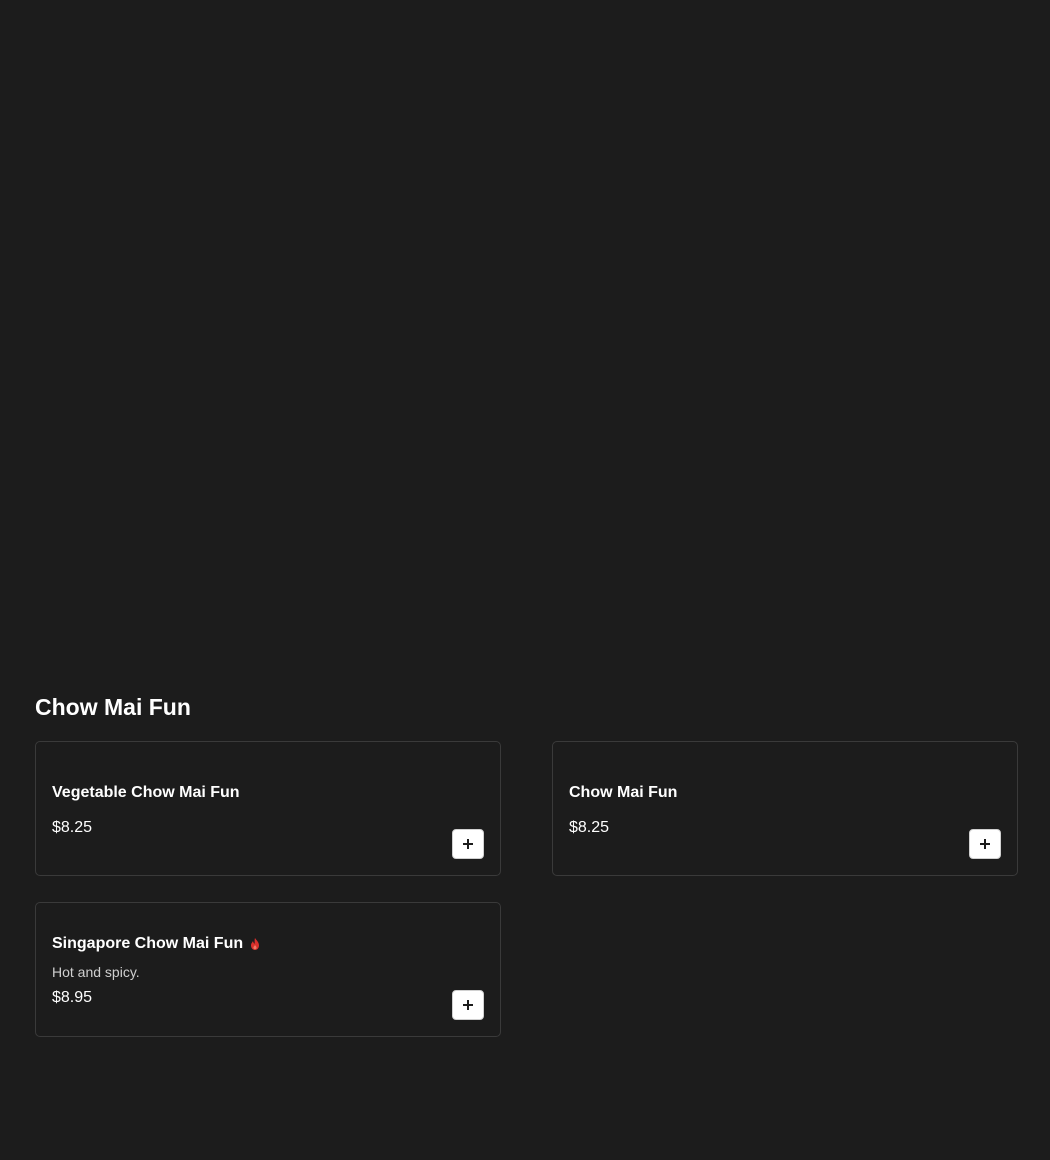  What do you see at coordinates (255, 944) in the screenshot?
I see `spicy-fire-icon` at bounding box center [255, 944].